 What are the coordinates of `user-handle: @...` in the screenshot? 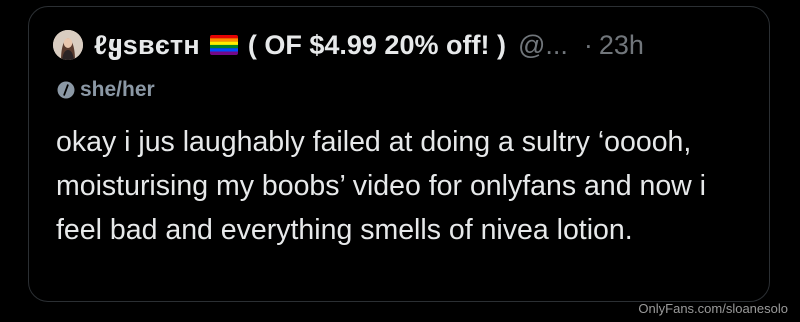 It's located at (543, 45).